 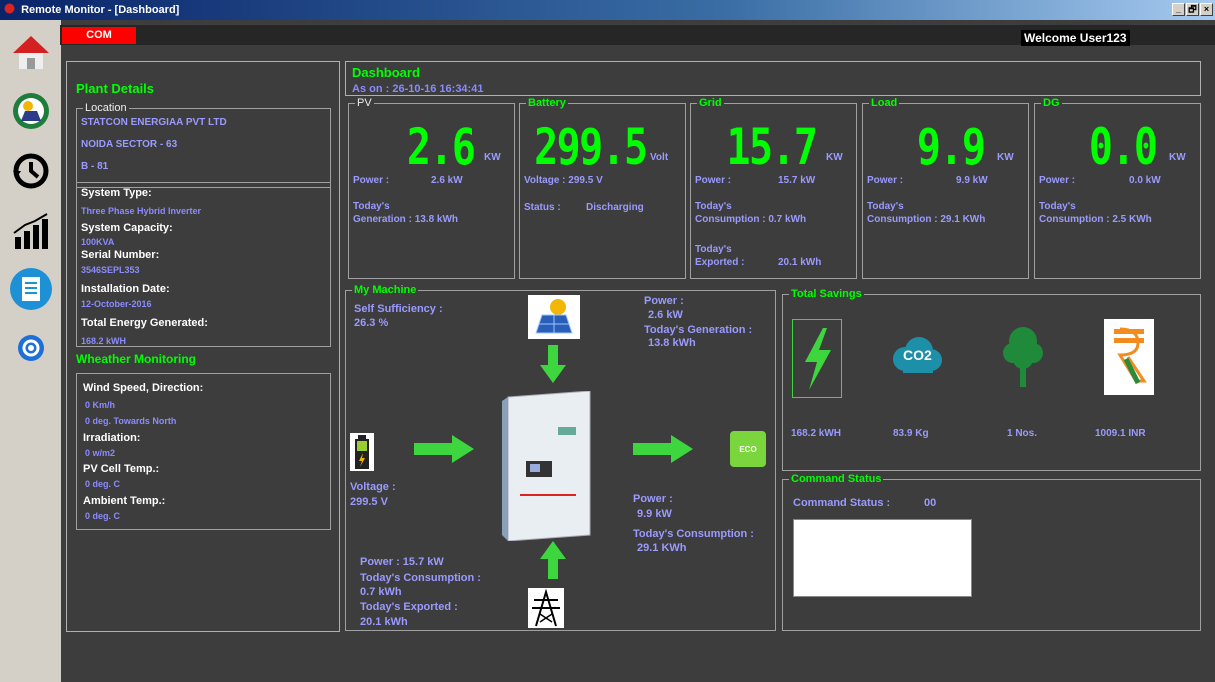 I want to click on close-button: ×, so click(x=1206, y=9).